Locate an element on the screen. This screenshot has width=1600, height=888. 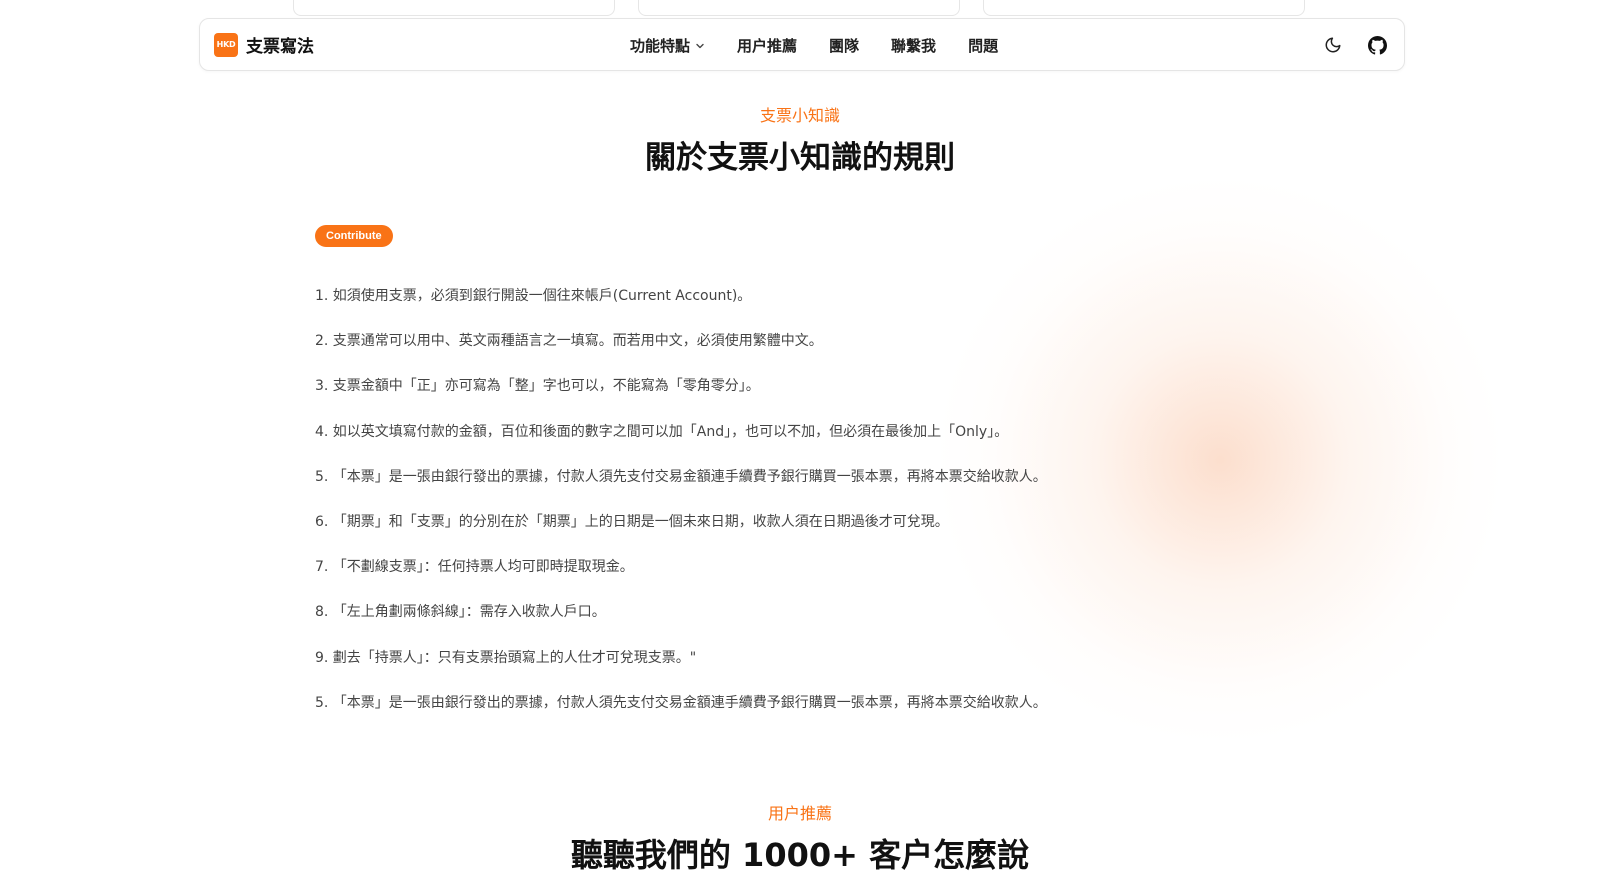
nav-icons is located at coordinates (1355, 45).